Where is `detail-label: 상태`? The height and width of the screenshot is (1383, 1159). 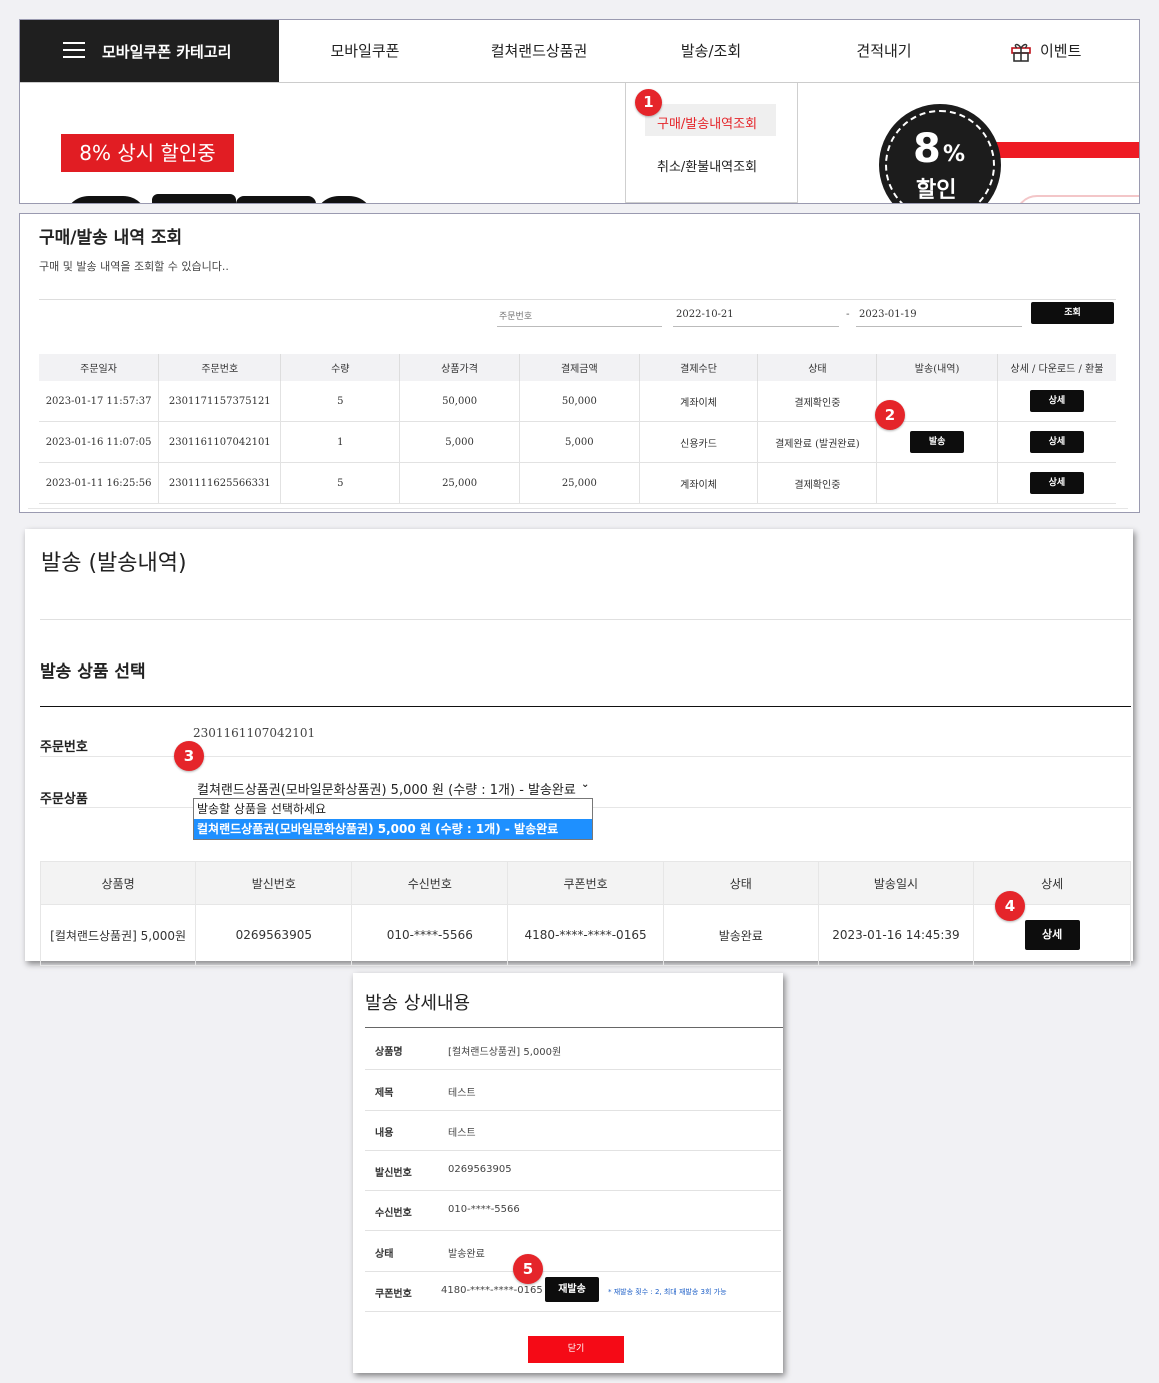 detail-label: 상태 is located at coordinates (384, 1254).